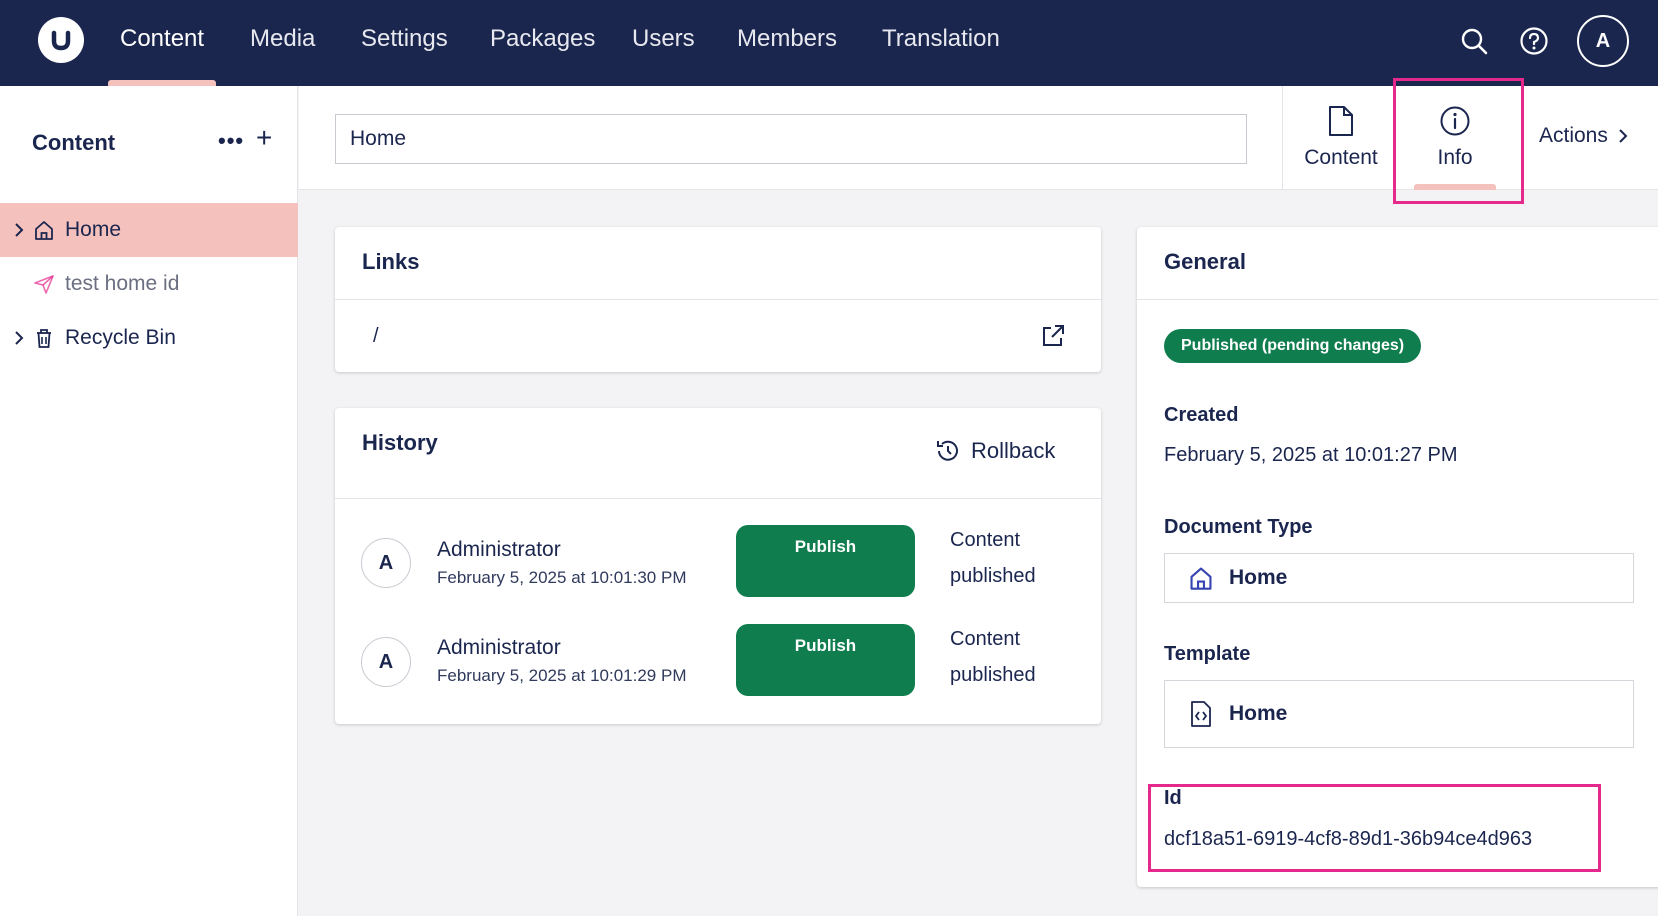 The width and height of the screenshot is (1658, 916). I want to click on tree-item-label: Home, so click(93, 229).